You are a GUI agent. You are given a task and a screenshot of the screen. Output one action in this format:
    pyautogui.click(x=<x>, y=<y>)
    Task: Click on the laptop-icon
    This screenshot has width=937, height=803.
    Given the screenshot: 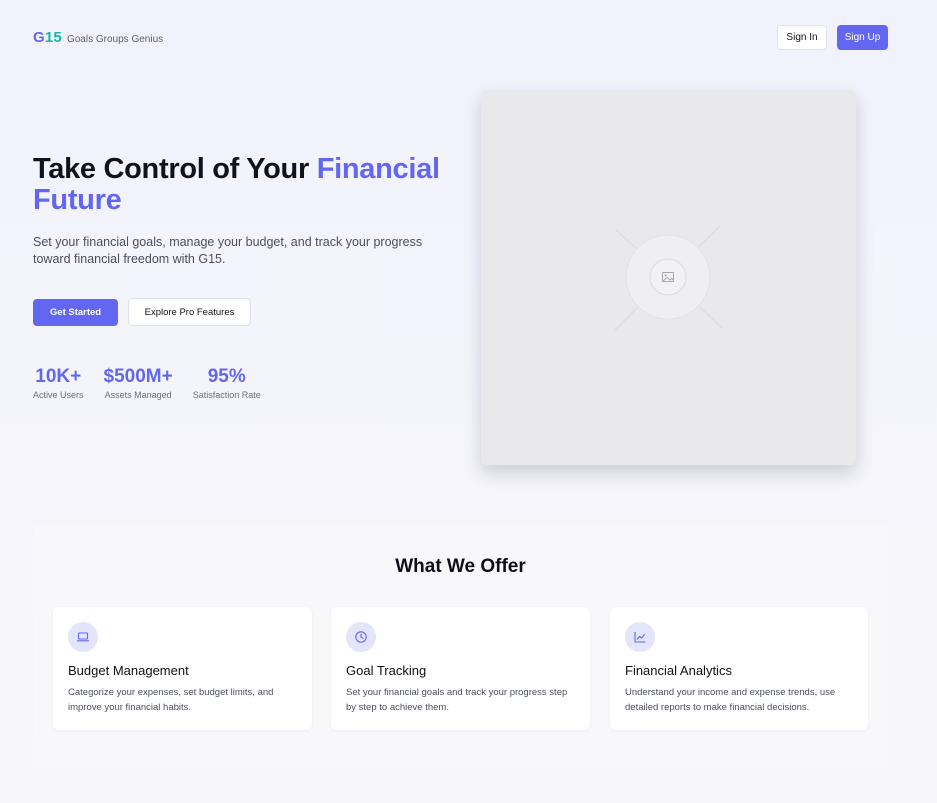 What is the action you would take?
    pyautogui.click(x=83, y=637)
    